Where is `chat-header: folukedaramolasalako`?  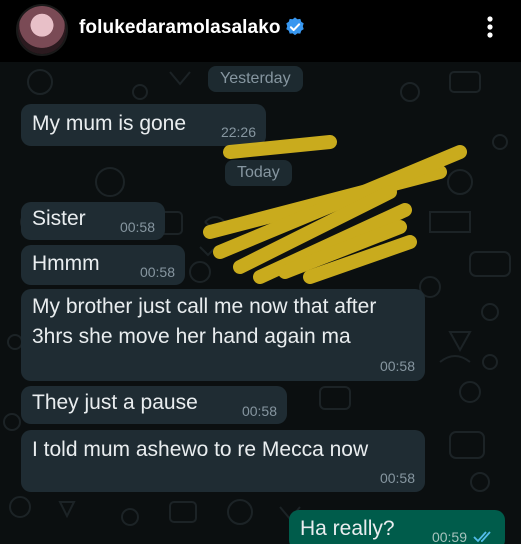
chat-header: folukedaramolasalako is located at coordinates (260, 31).